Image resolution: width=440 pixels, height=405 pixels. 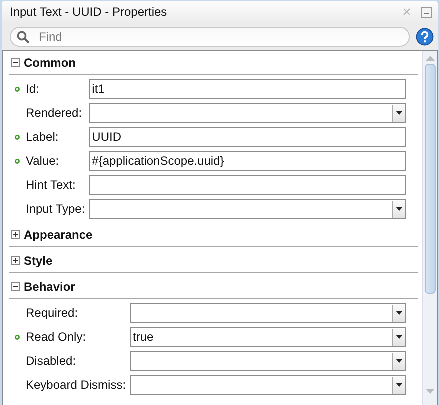 I want to click on help-icon, so click(x=425, y=37).